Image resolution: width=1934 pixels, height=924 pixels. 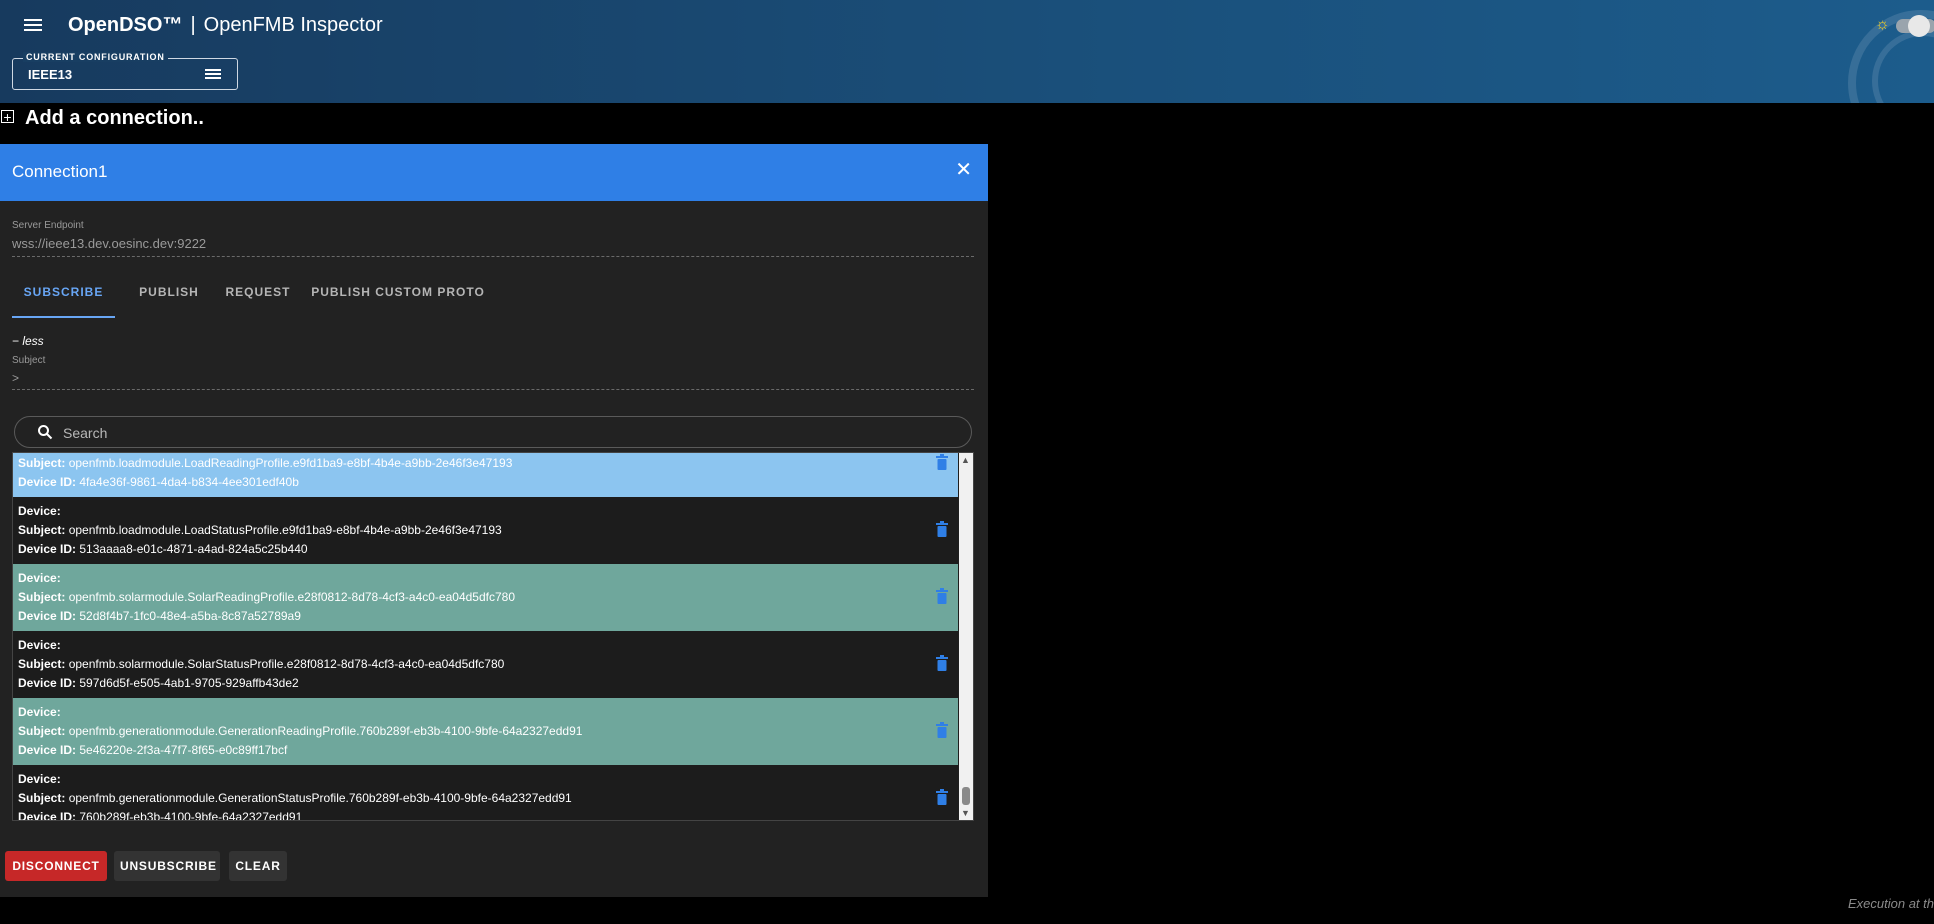 I want to click on row-device-id-value: 513aaaa8-e01c-4871-a4ad-824a5c25b440, so click(x=193, y=549).